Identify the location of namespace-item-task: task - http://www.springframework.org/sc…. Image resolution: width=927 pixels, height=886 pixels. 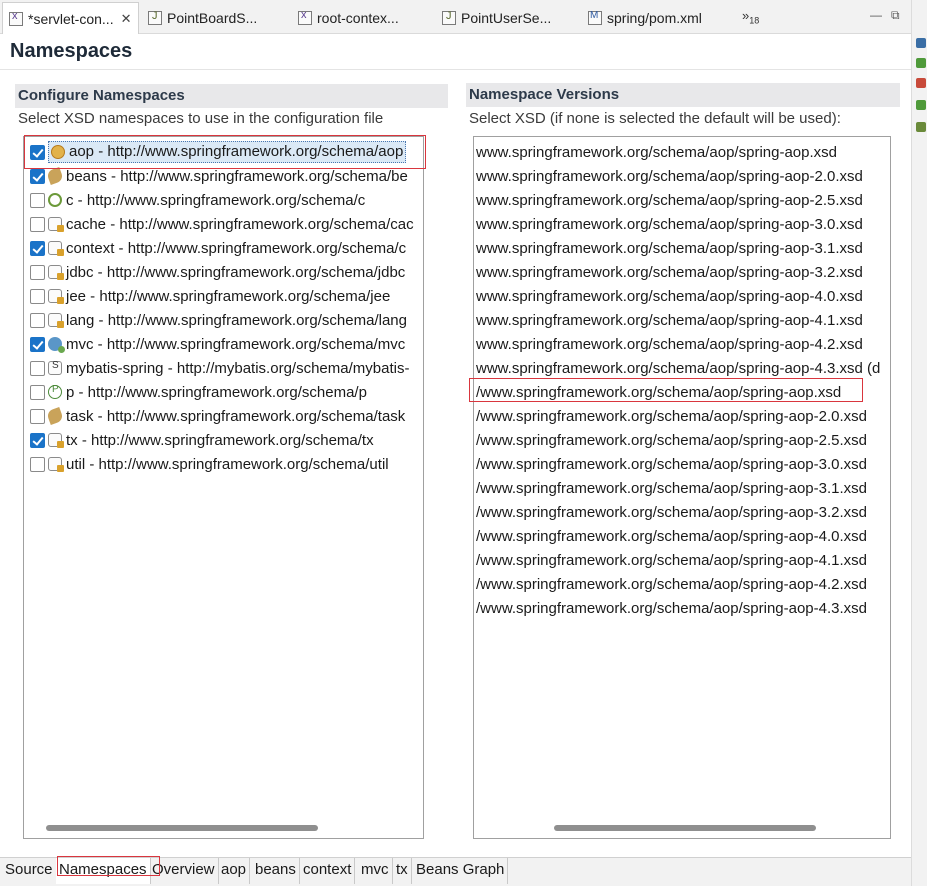
(214, 416).